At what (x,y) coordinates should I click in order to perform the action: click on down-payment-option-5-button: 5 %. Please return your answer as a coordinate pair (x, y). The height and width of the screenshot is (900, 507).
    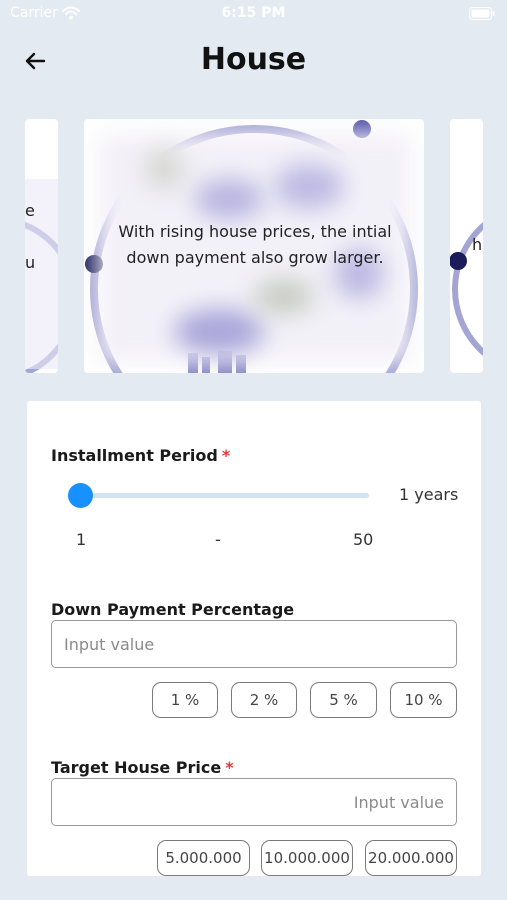
    Looking at the image, I should click on (343, 700).